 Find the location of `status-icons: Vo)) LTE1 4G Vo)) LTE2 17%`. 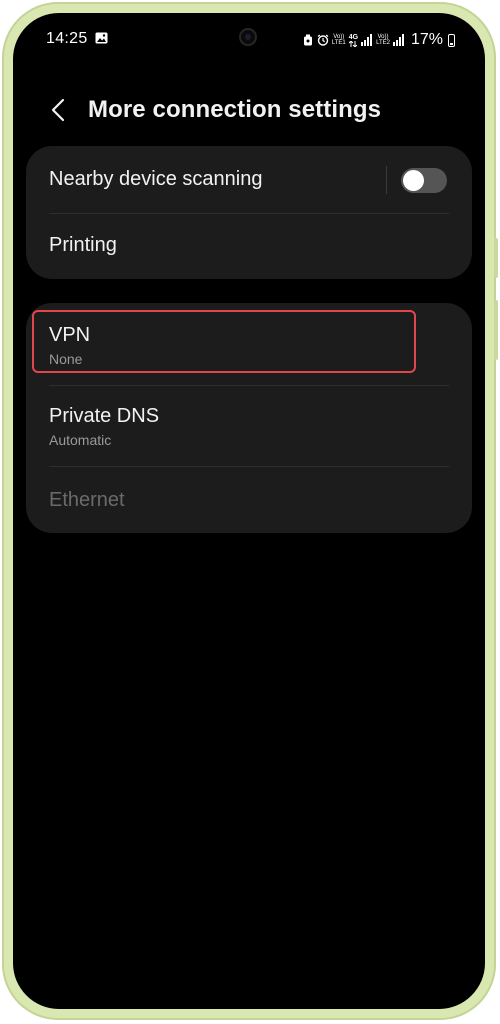

status-icons: Vo)) LTE1 4G Vo)) LTE2 17% is located at coordinates (378, 40).